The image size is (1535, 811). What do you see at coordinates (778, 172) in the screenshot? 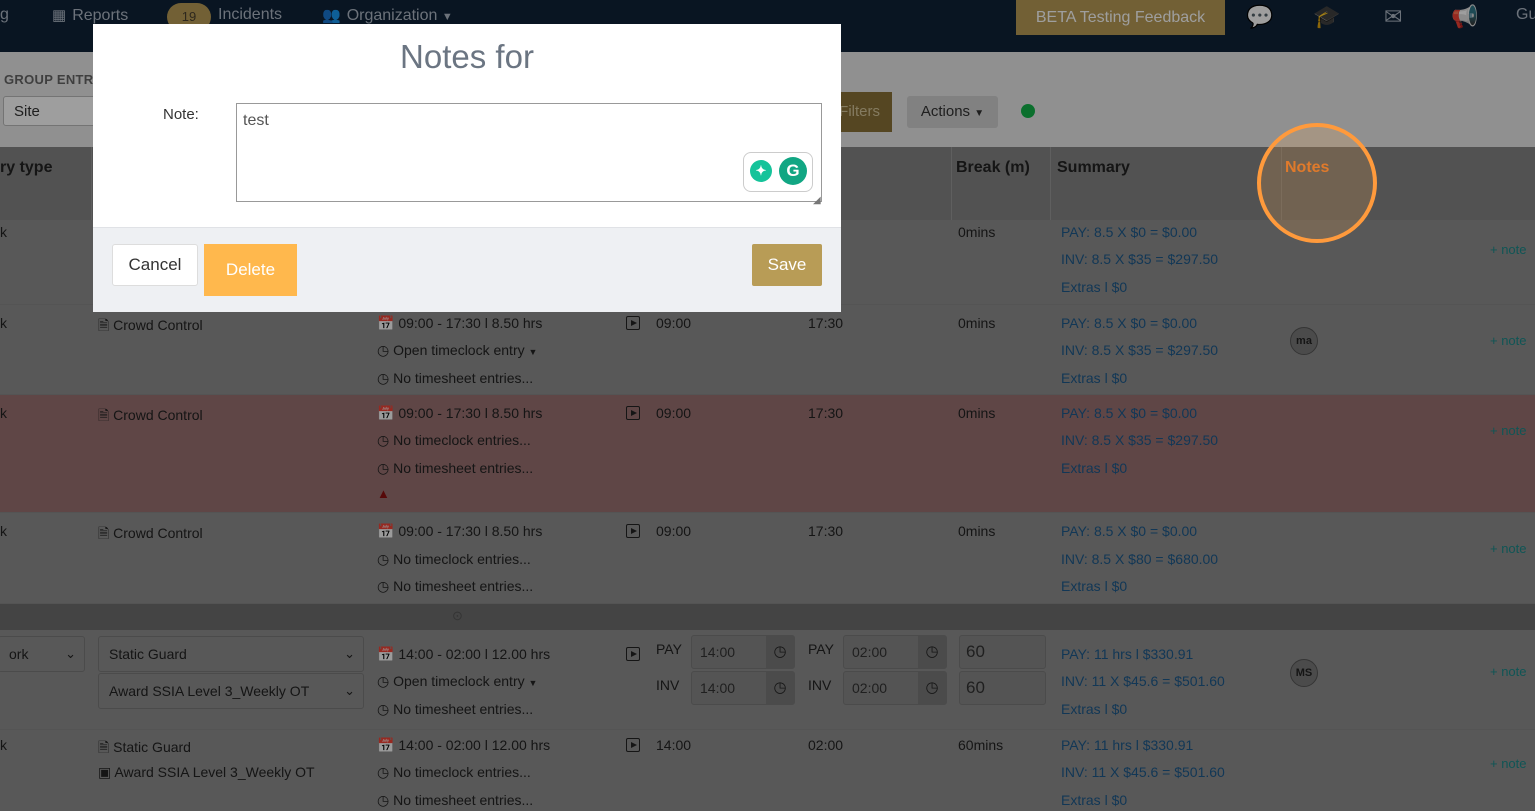
I see `grammarly-widget: ✦ G` at bounding box center [778, 172].